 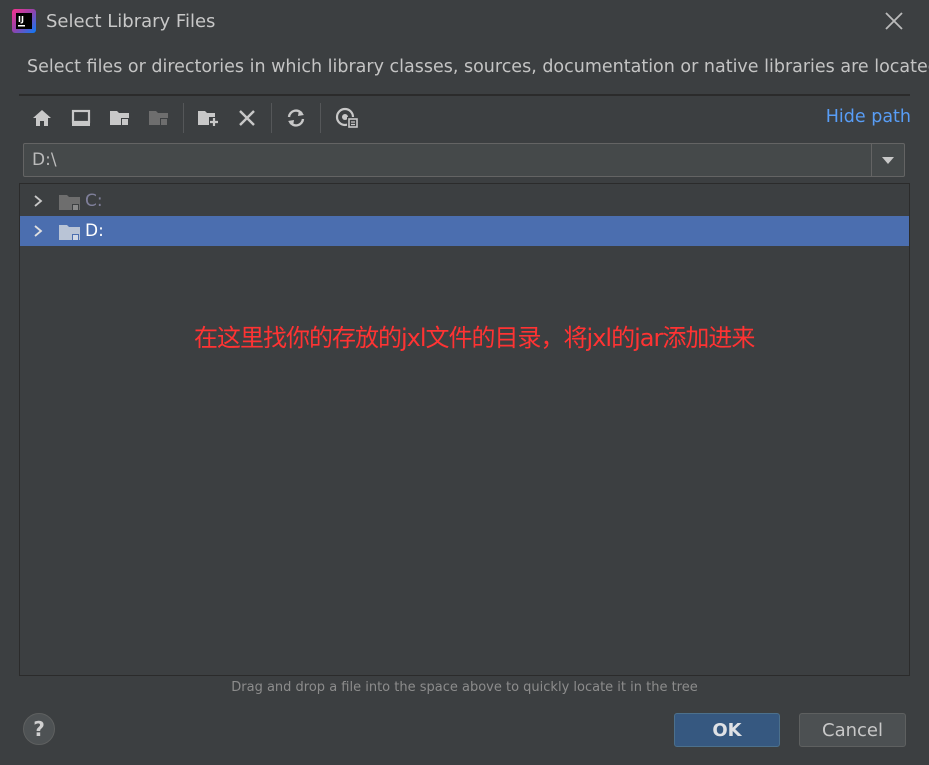 I want to click on intellij-app-icon: IJ, so click(x=24, y=21).